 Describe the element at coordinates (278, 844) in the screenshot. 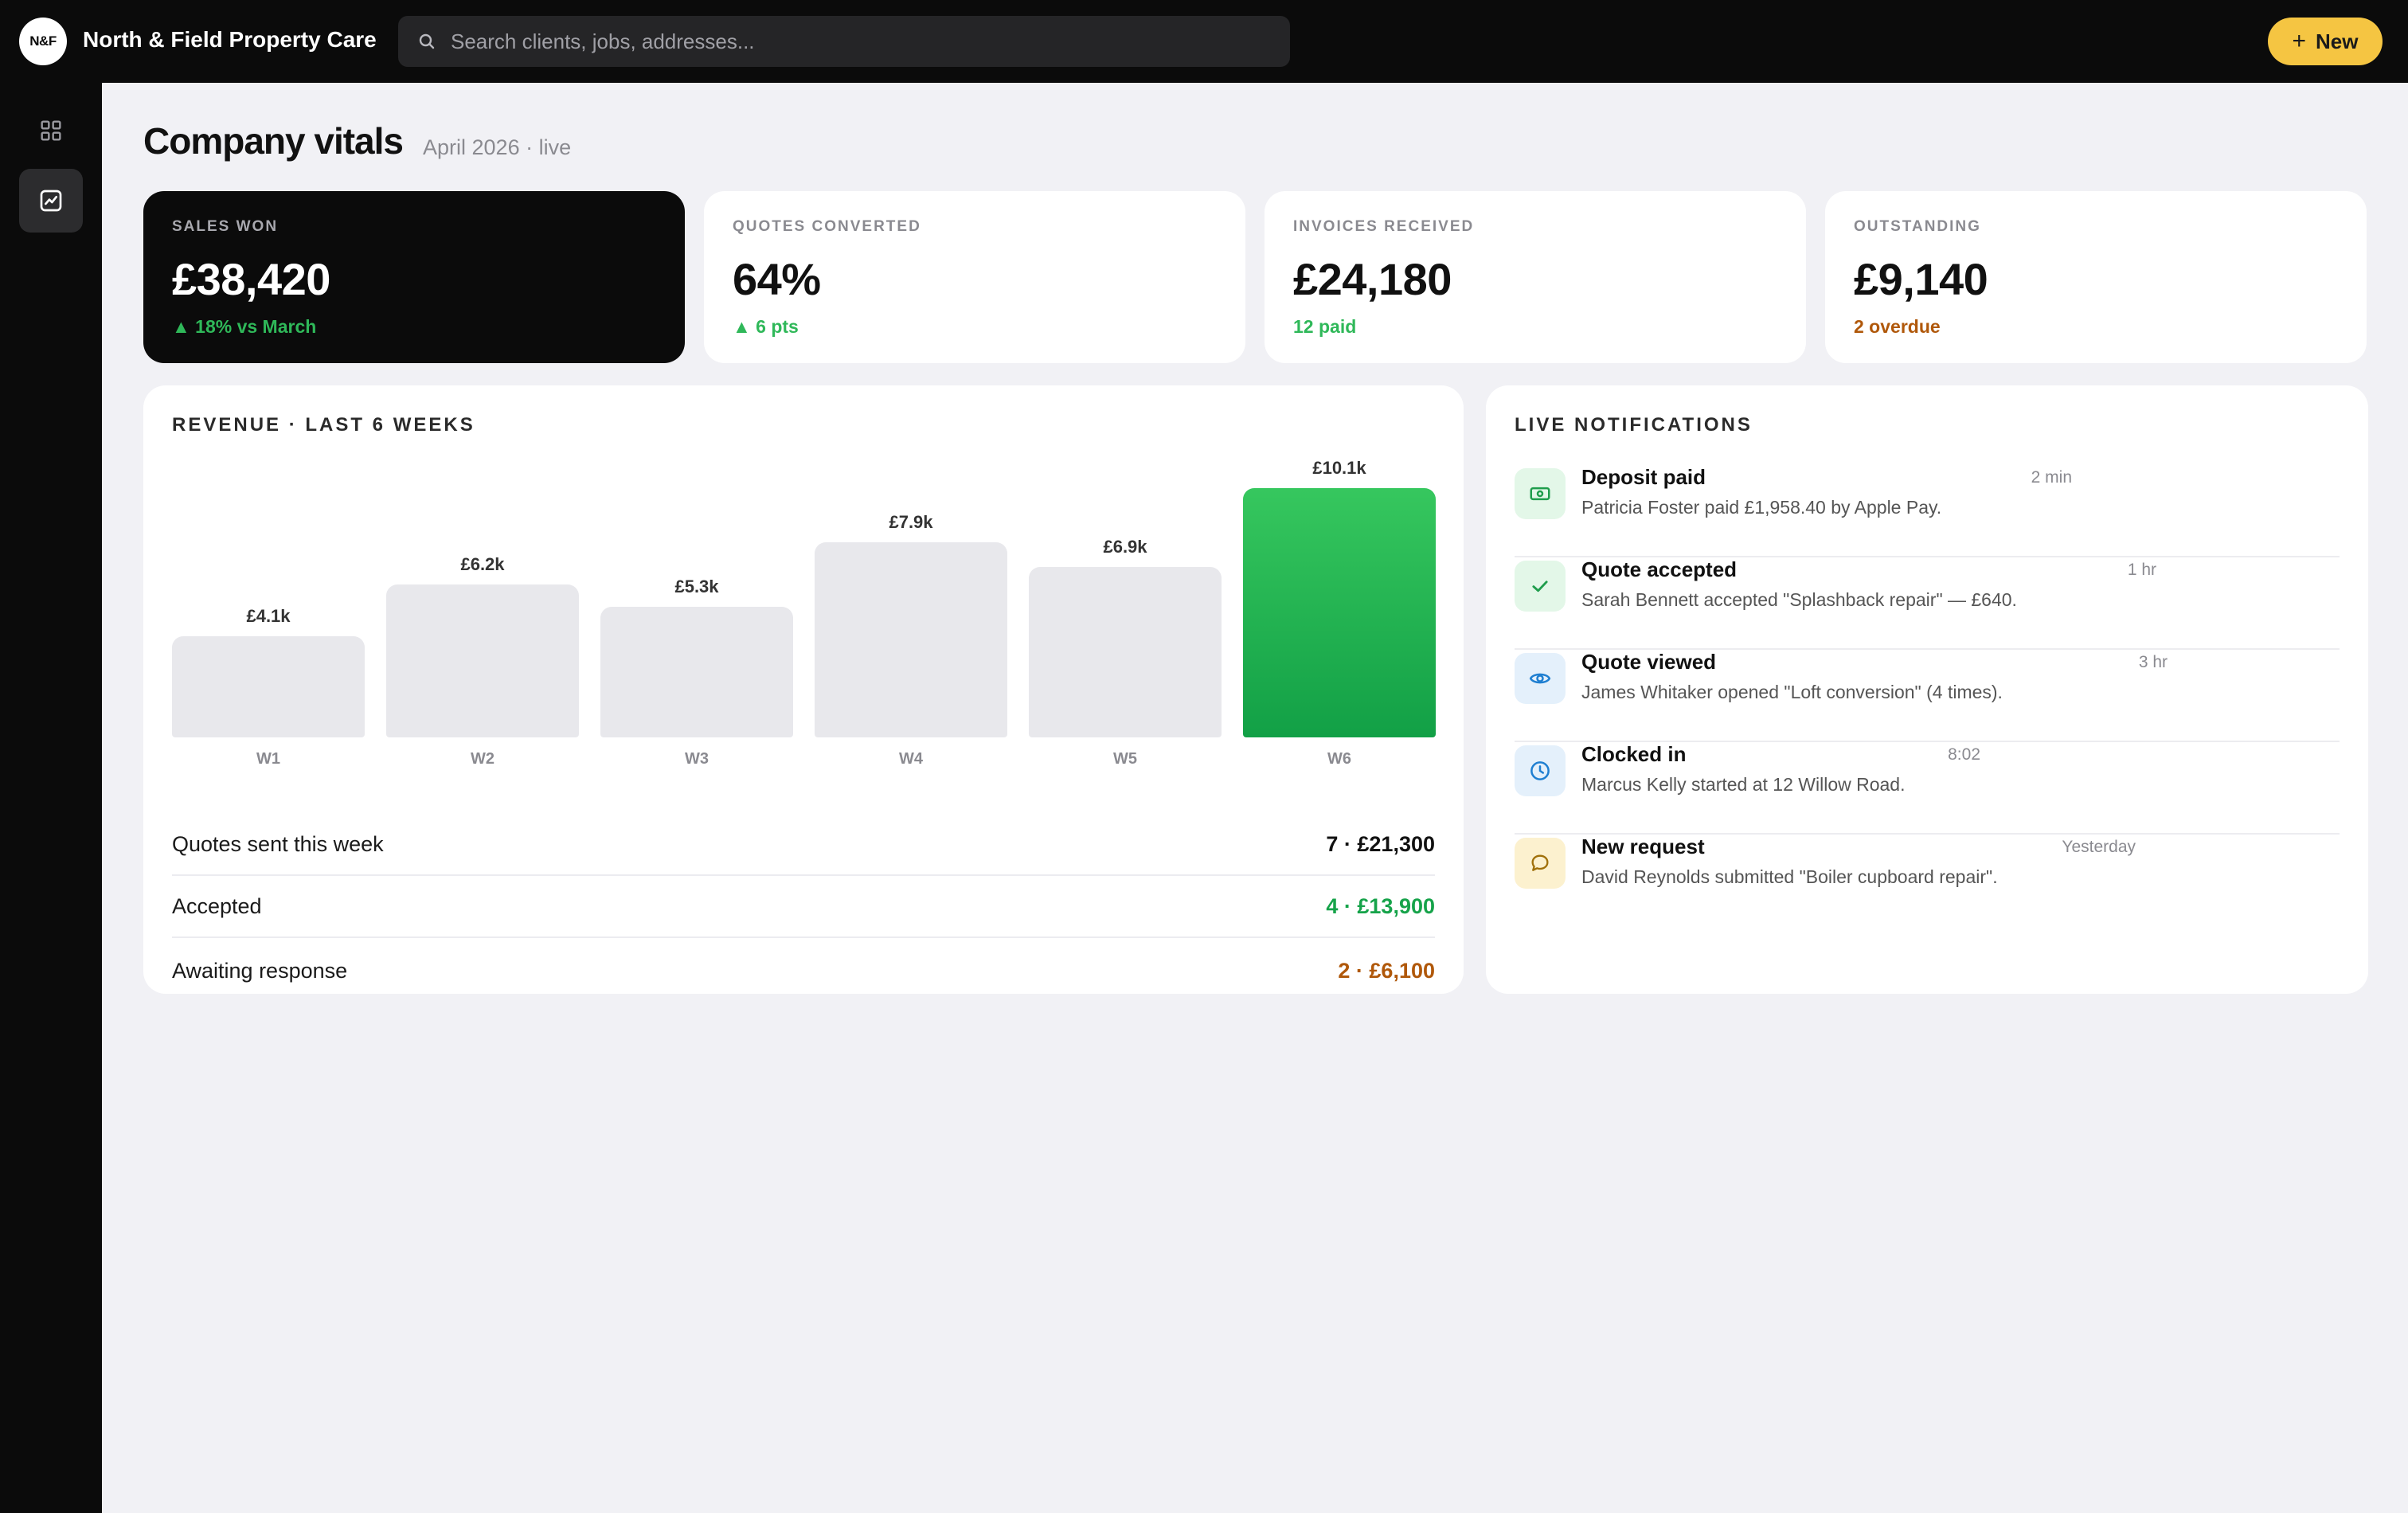

I see `summary-label: Quotes sent this week` at that location.